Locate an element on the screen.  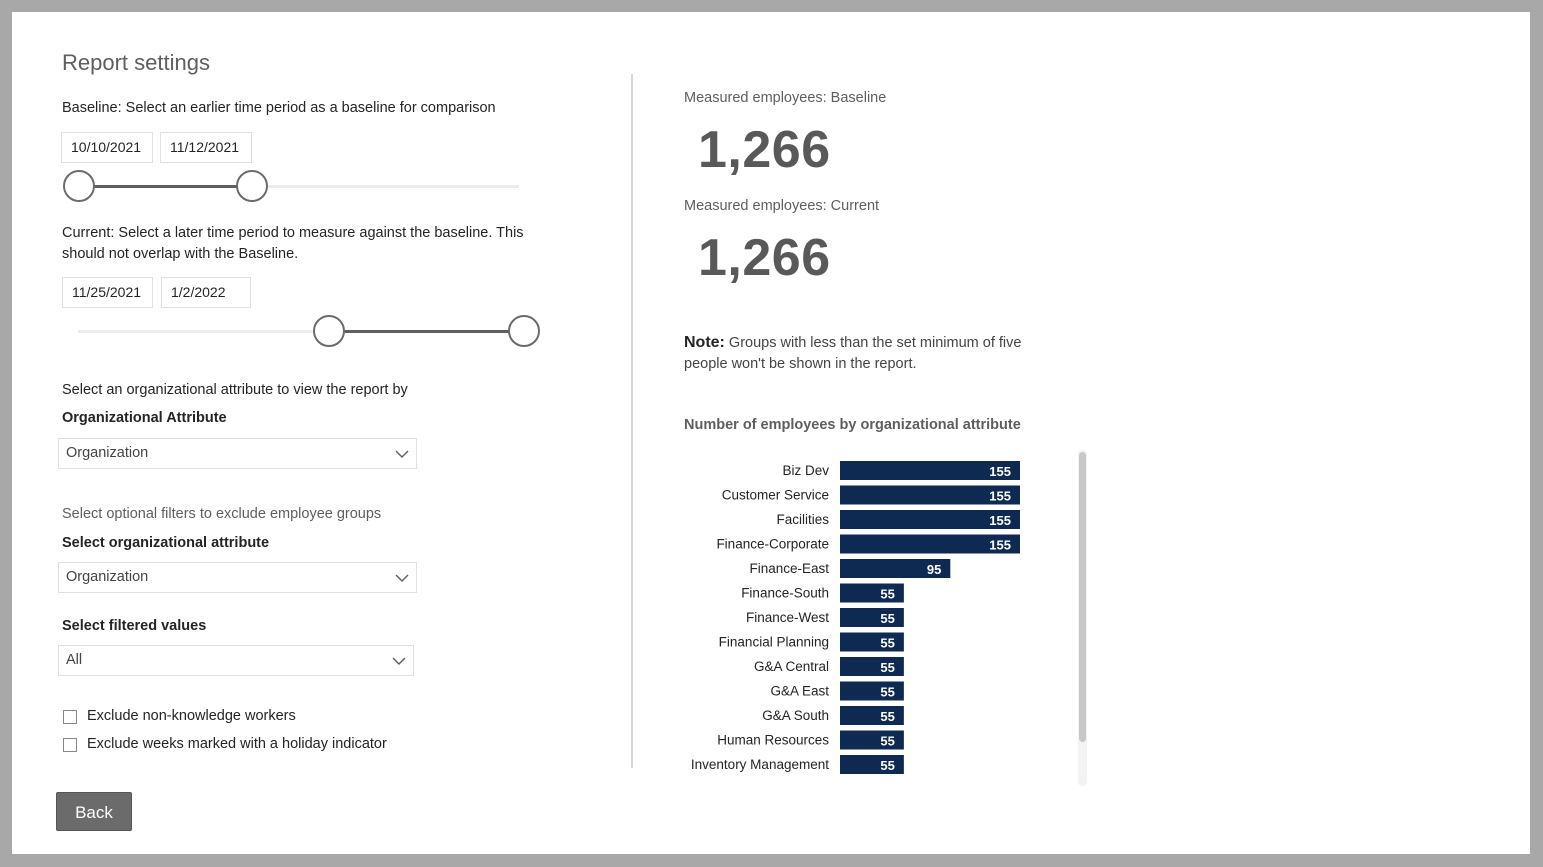
category-label: Finance-East is located at coordinates (789, 568).